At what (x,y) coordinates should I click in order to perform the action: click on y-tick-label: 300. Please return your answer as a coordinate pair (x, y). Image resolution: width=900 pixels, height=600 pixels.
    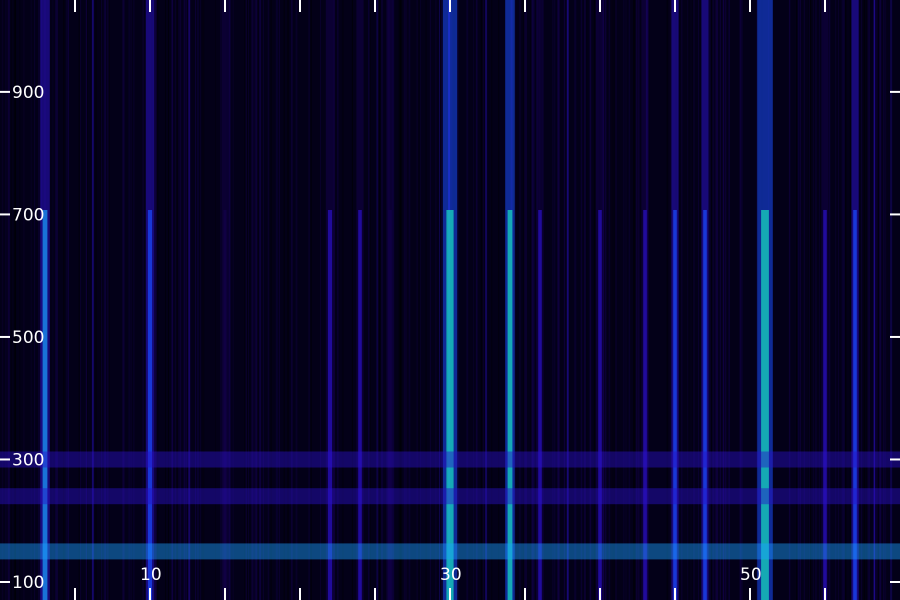
    Looking at the image, I should click on (28, 460).